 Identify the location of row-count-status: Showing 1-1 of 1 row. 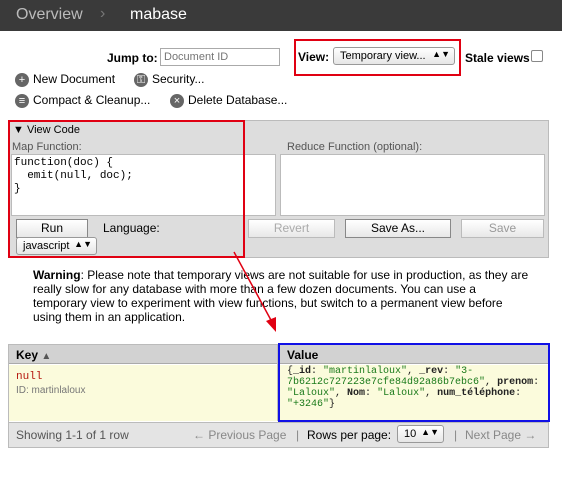
(72, 435).